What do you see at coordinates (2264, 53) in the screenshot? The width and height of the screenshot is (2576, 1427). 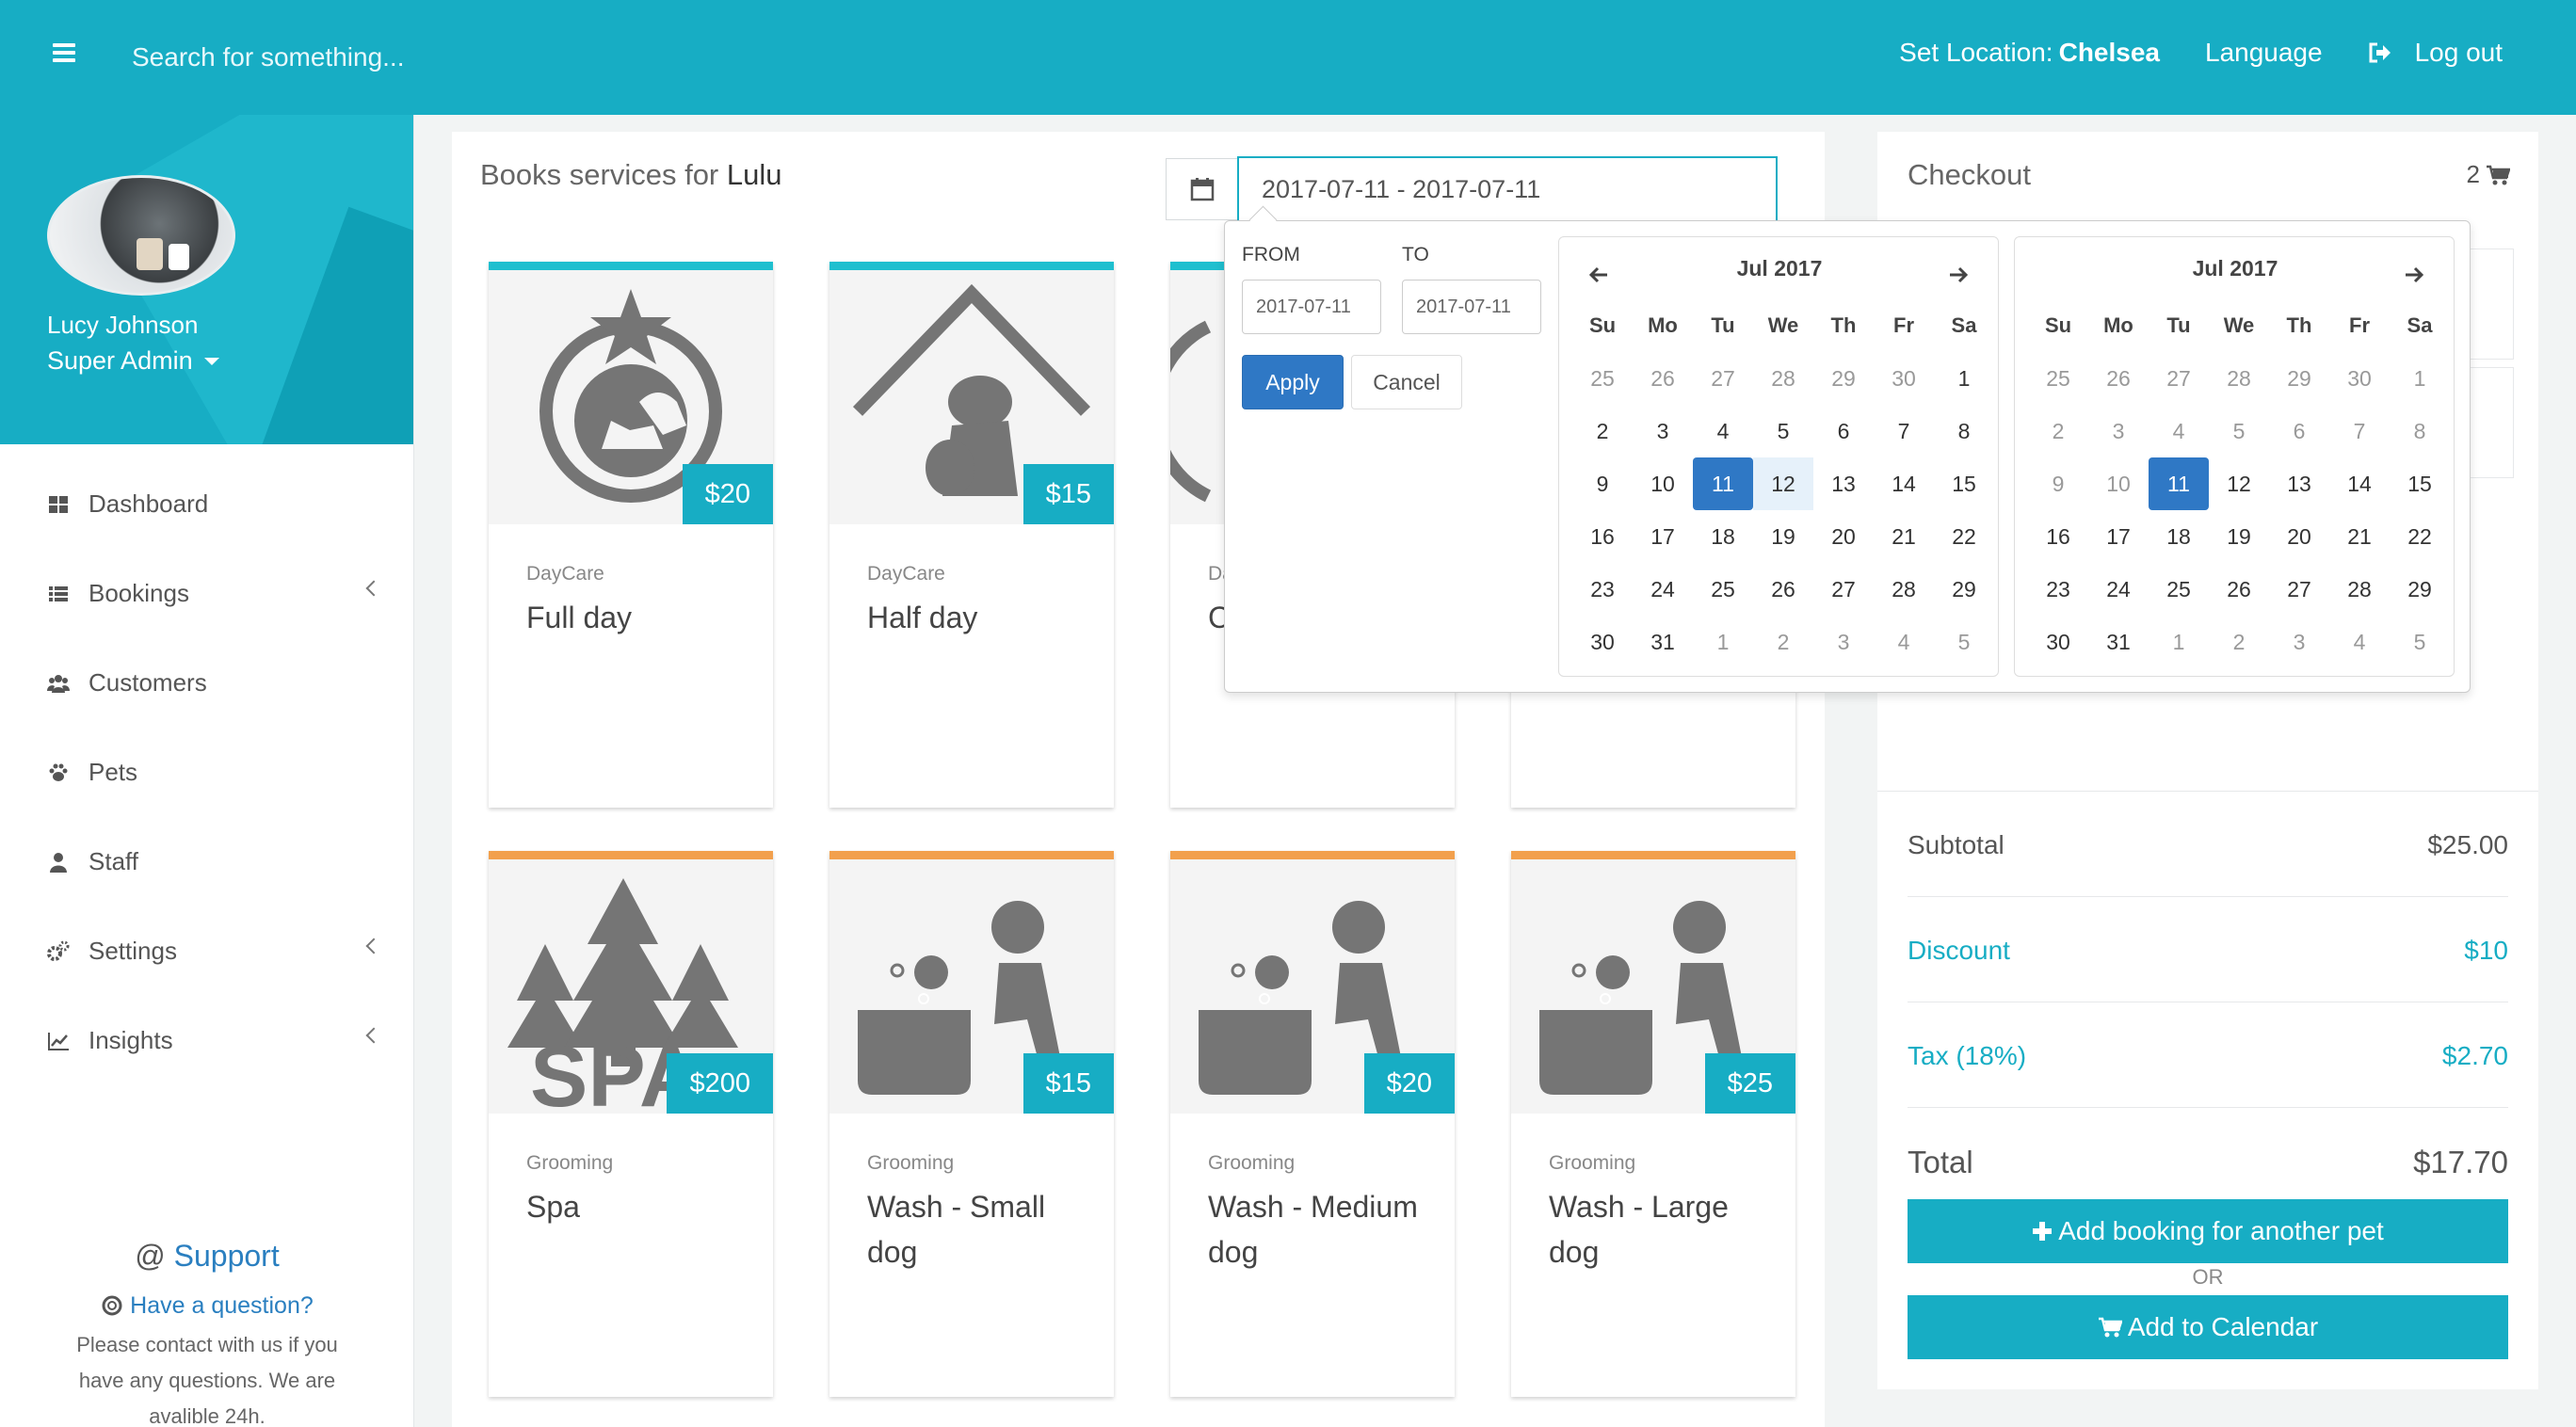 I see `language-link: Language` at bounding box center [2264, 53].